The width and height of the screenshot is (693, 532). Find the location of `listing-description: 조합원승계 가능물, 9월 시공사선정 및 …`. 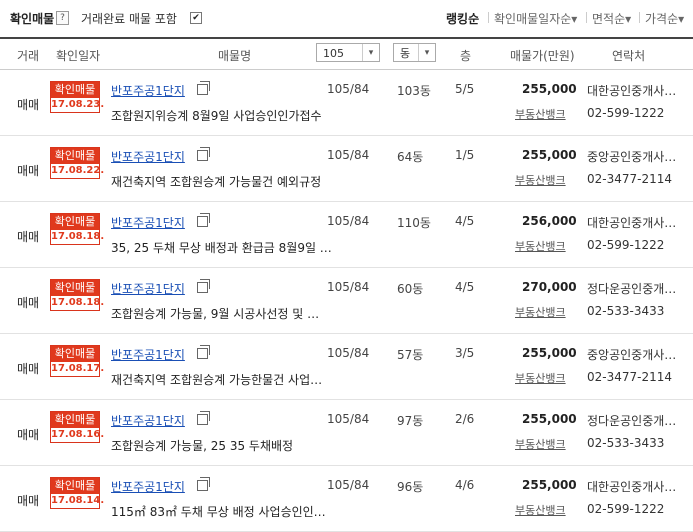

listing-description: 조합원승계 가능물, 9월 시공사선정 및 … is located at coordinates (215, 314).